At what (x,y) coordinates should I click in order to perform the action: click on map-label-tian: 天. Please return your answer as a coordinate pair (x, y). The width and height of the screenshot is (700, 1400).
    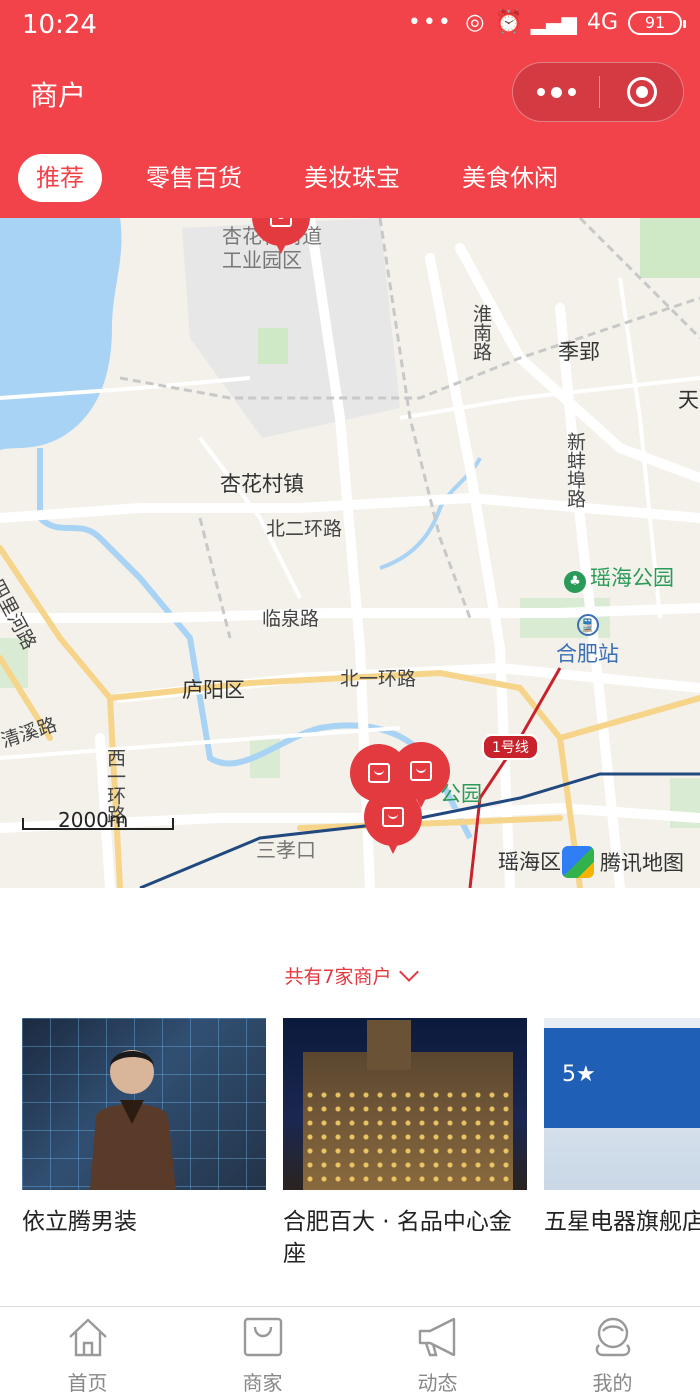
    Looking at the image, I should click on (688, 400).